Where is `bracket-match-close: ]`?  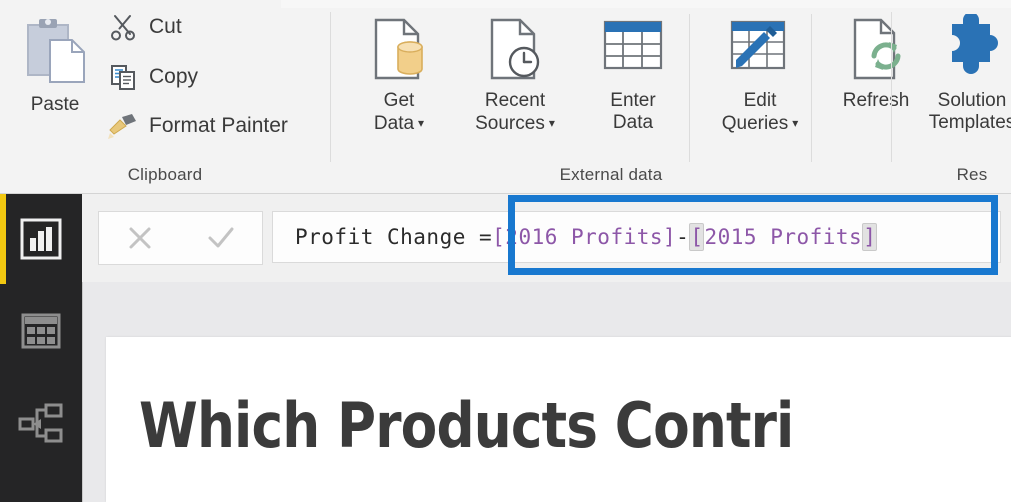
bracket-match-close: ] is located at coordinates (870, 237).